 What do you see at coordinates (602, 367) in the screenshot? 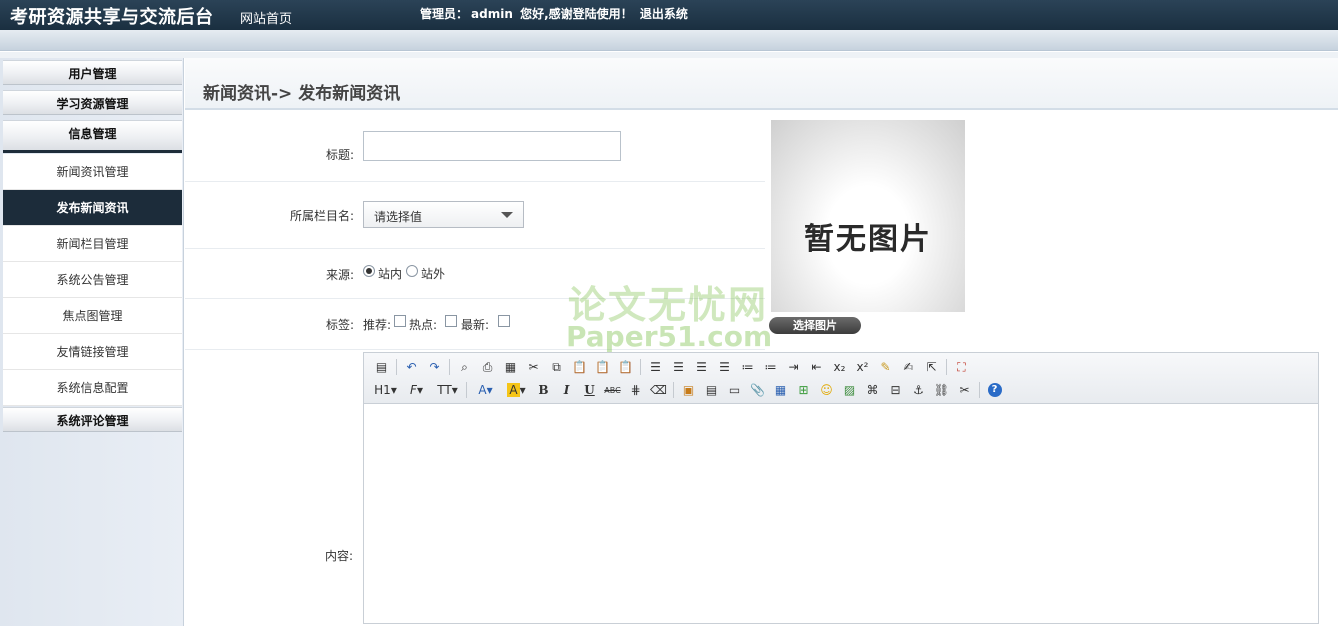
I see `paste-text-icon: 📋` at bounding box center [602, 367].